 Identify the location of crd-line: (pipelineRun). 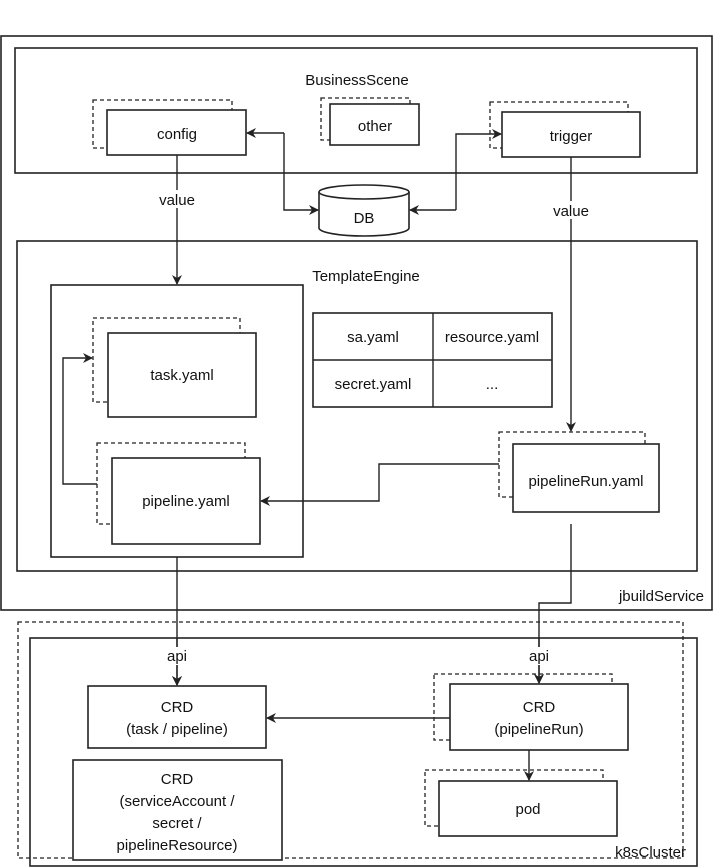
(538, 729).